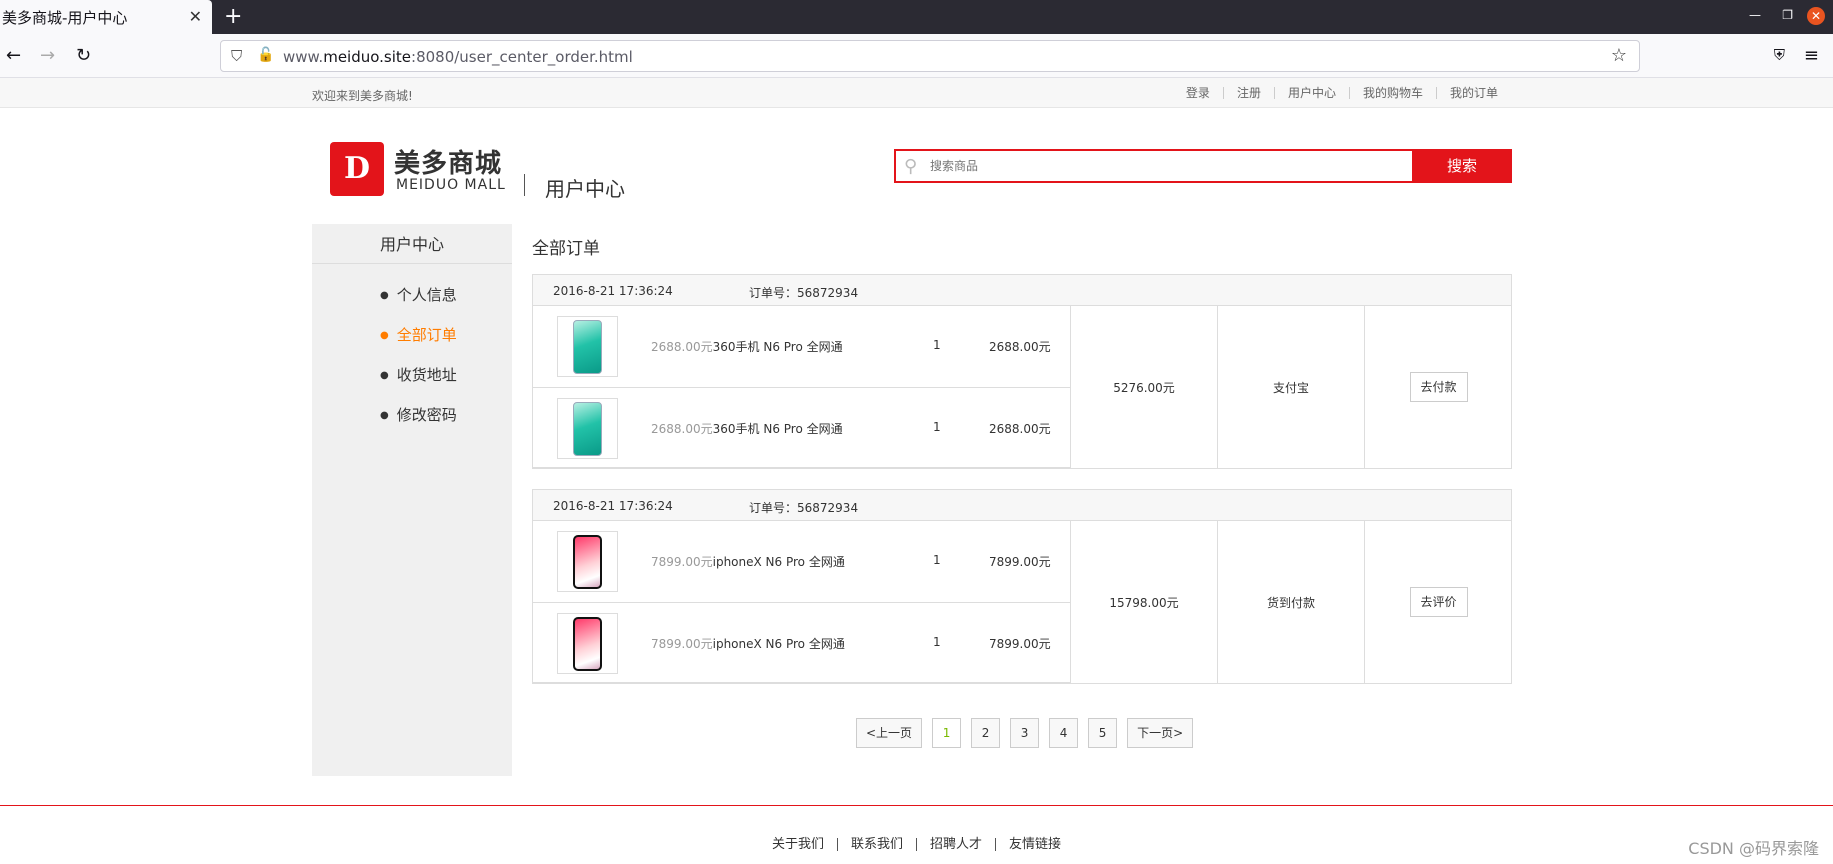 The width and height of the screenshot is (1833, 864). I want to click on page-button-3: 3, so click(1025, 733).